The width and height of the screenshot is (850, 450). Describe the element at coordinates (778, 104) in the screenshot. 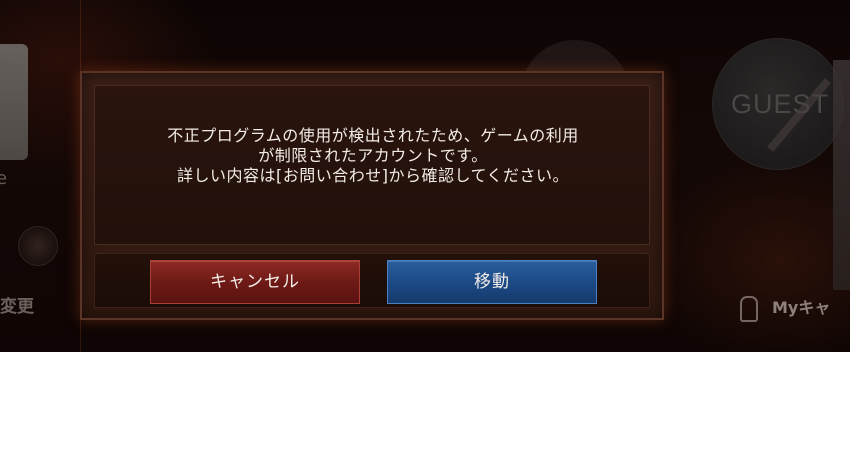

I see `guest-avatar: GUEST` at that location.